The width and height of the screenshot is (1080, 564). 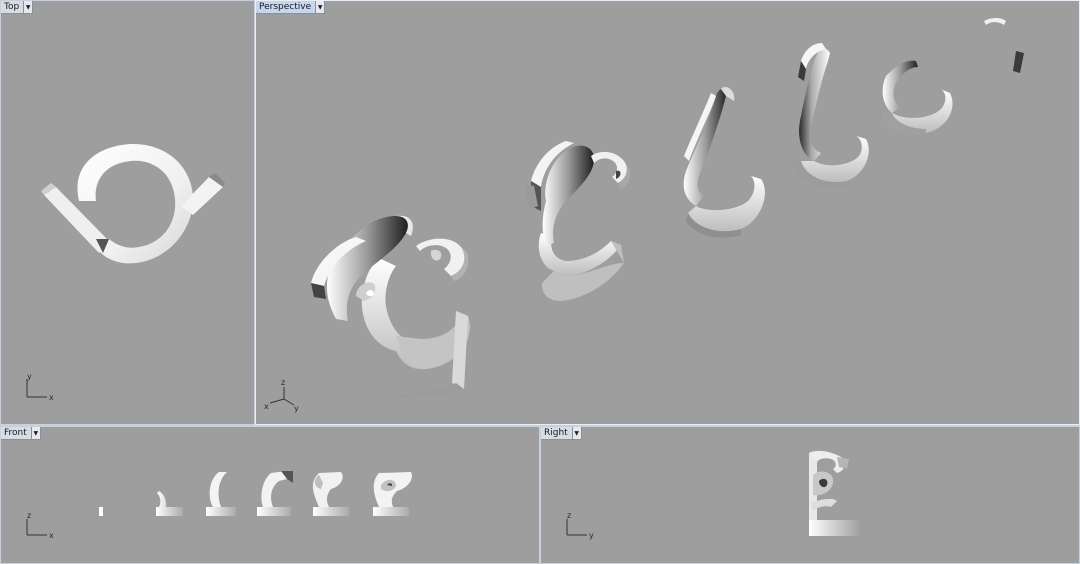 What do you see at coordinates (836, 493) in the screenshot?
I see `right-view-shape` at bounding box center [836, 493].